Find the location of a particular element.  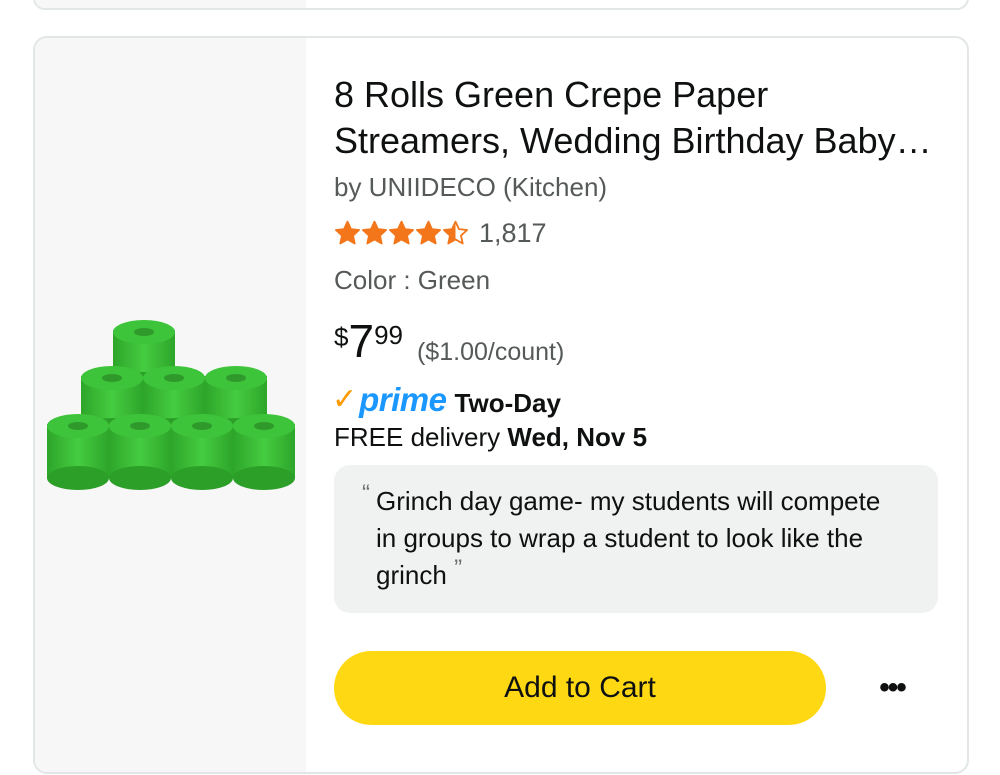

delivery-date: Wed, Nov 5 is located at coordinates (577, 437).